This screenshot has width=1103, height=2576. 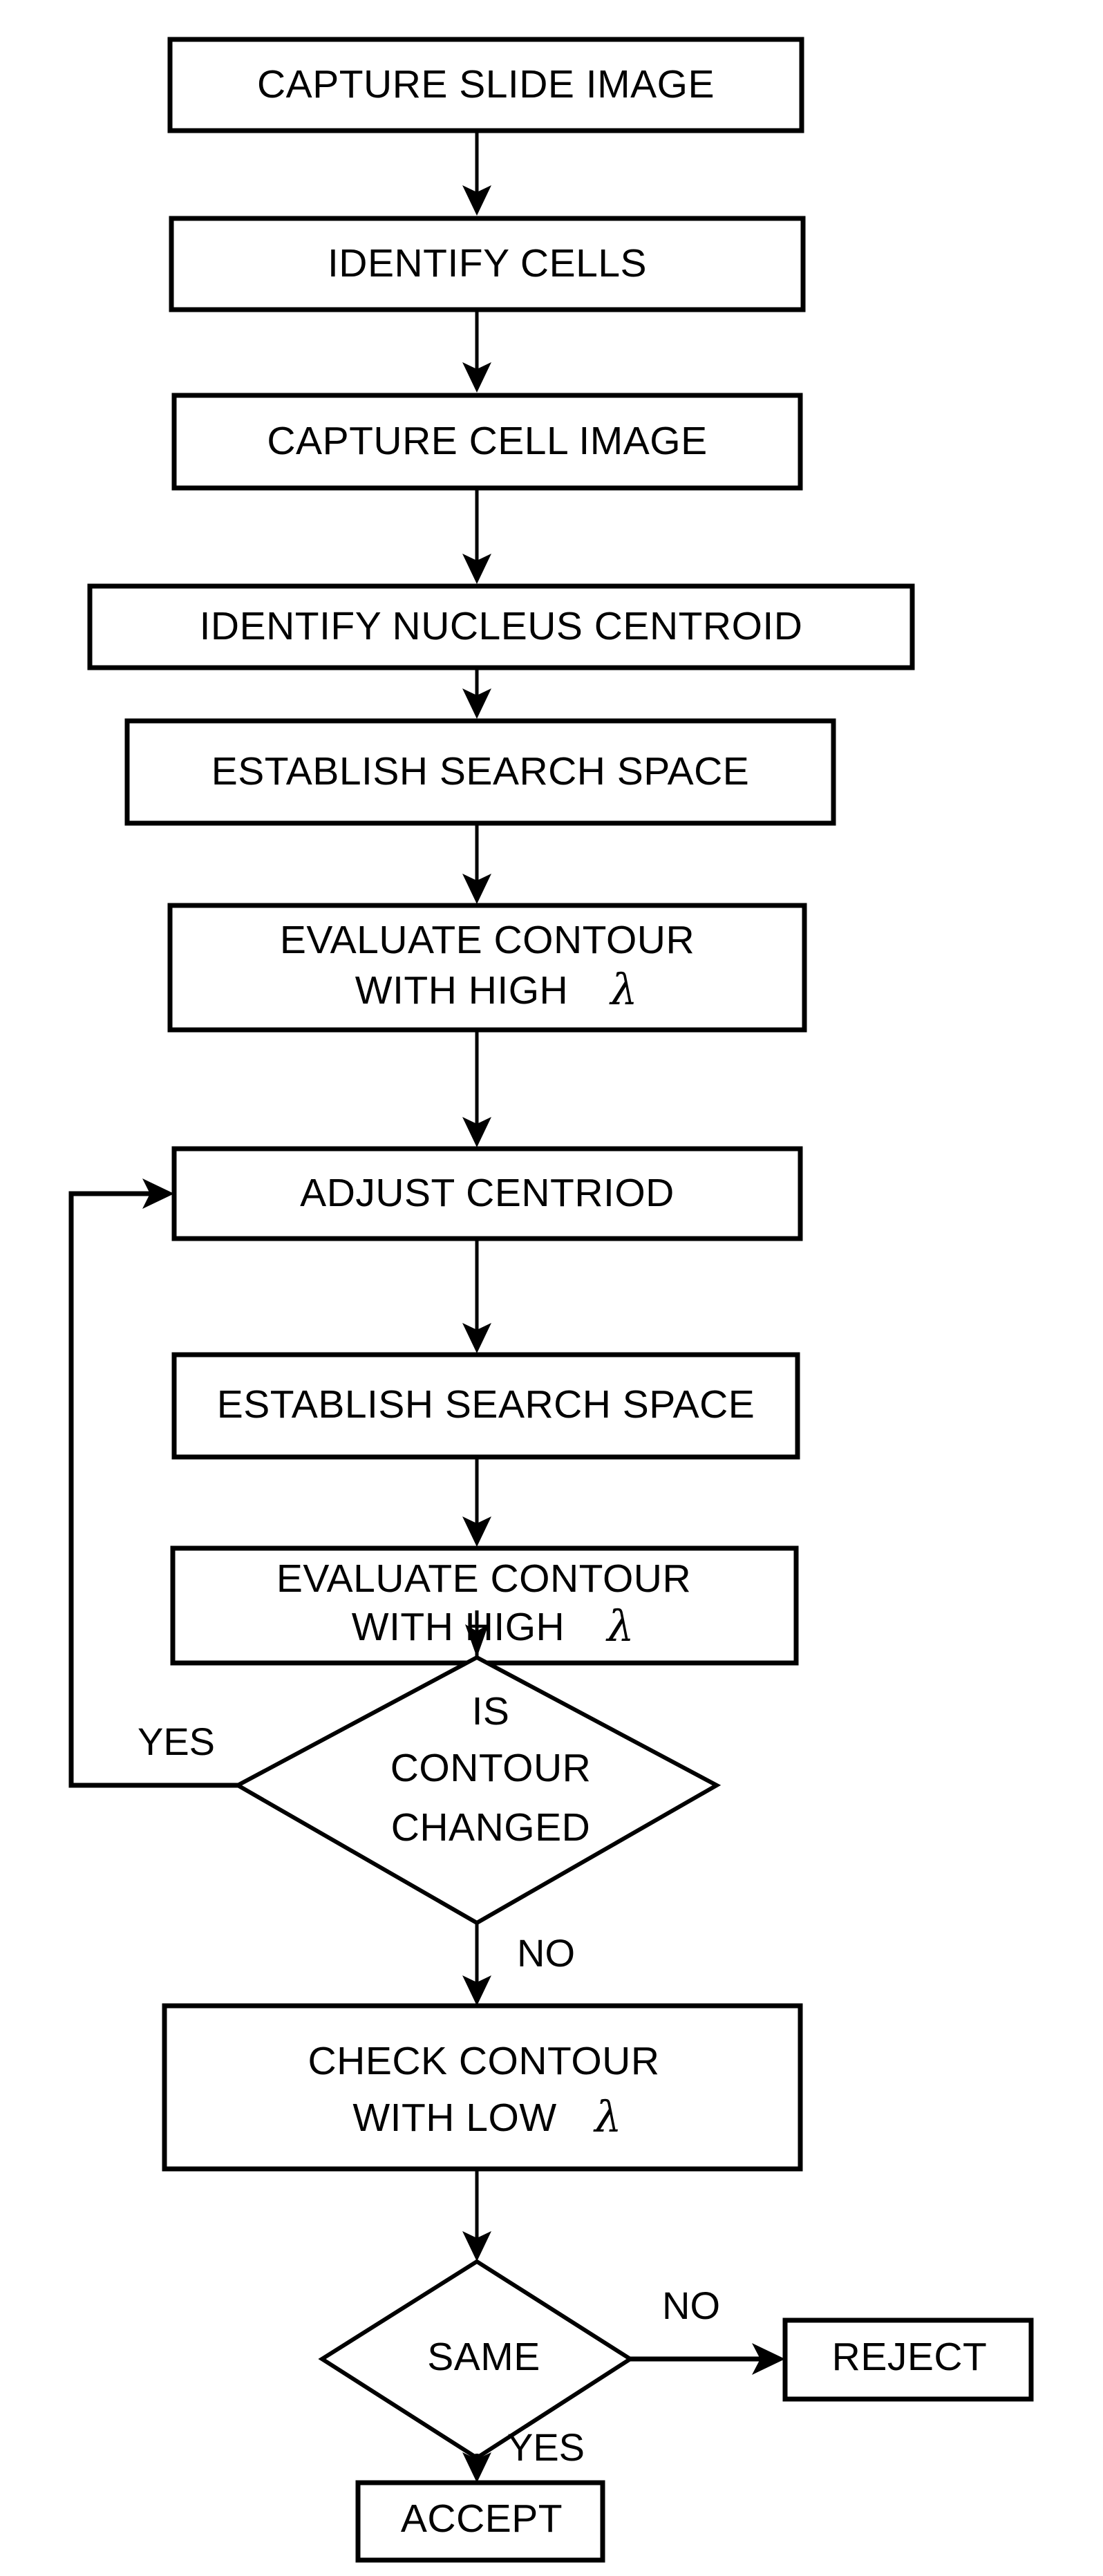 I want to click on edge-label-loop-yes: YES, so click(x=176, y=1741).